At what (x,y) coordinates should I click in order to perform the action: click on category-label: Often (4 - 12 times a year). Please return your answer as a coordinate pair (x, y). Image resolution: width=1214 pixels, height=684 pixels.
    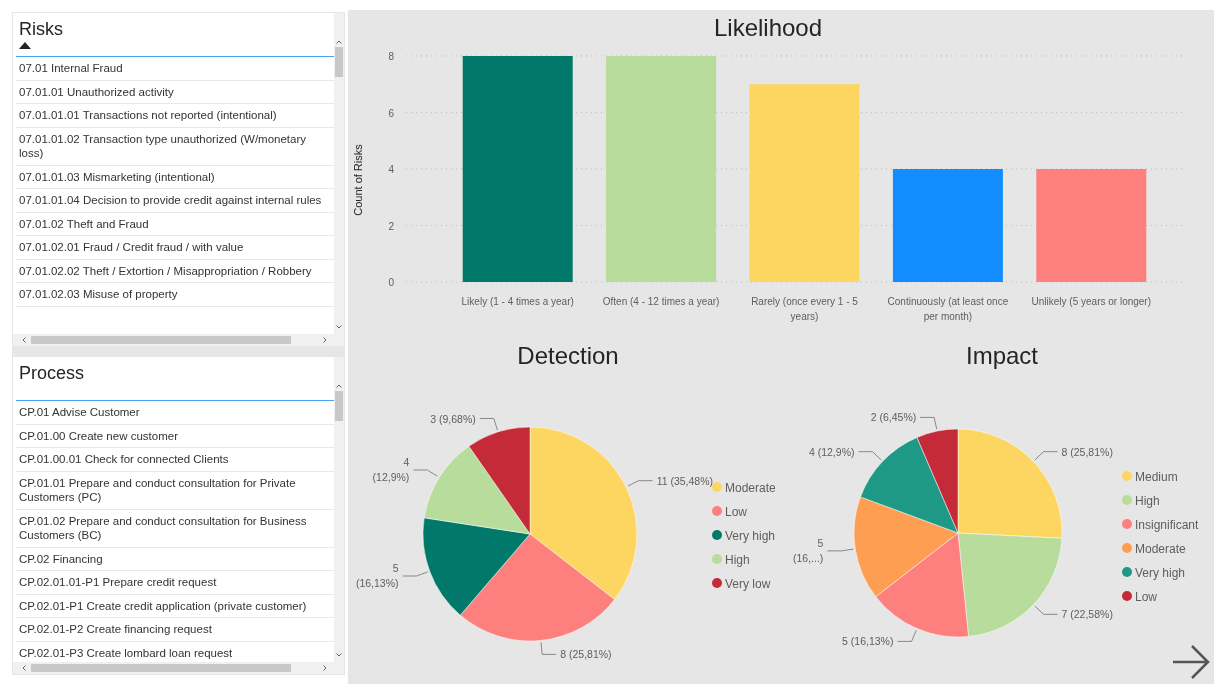
    Looking at the image, I should click on (661, 301).